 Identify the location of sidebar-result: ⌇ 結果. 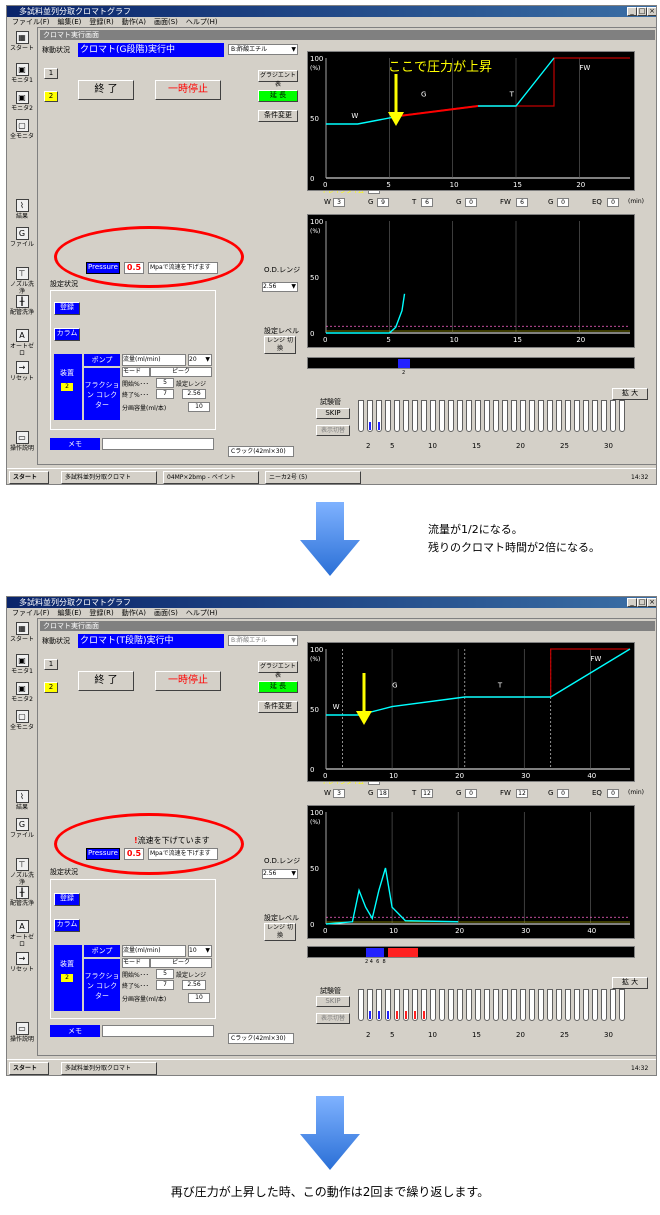
(22, 800).